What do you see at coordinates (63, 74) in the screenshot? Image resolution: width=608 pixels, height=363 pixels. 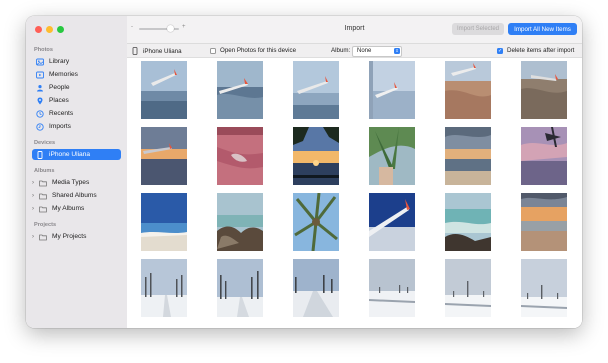 I see `sidebar-item-label: Memories` at bounding box center [63, 74].